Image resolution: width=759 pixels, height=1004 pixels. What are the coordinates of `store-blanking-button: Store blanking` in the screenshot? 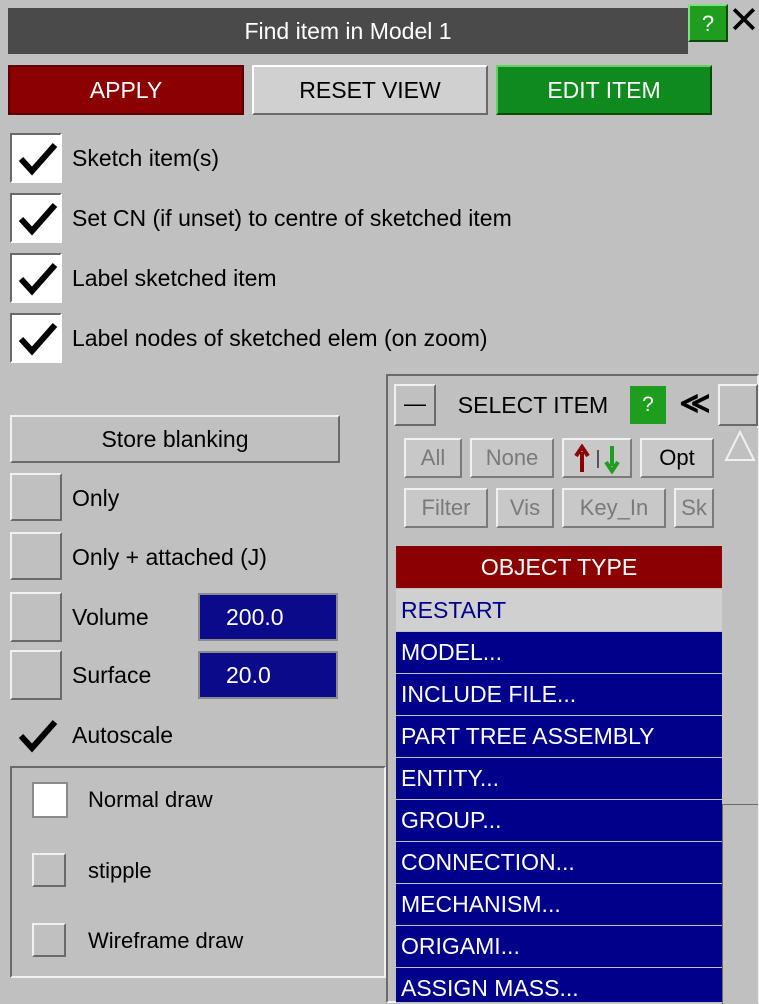 It's located at (175, 439).